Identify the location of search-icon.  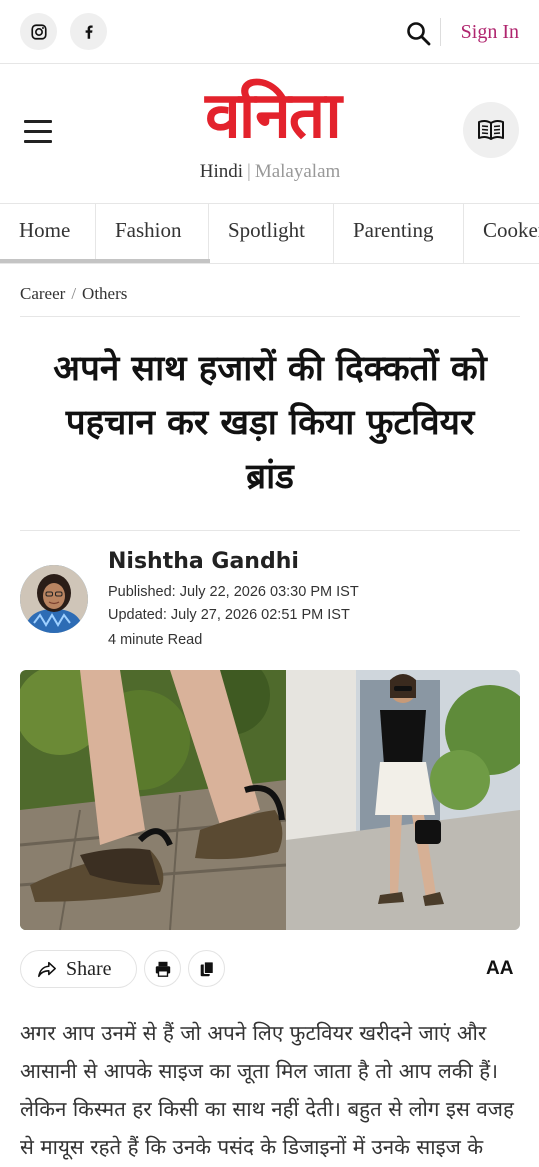
(419, 34).